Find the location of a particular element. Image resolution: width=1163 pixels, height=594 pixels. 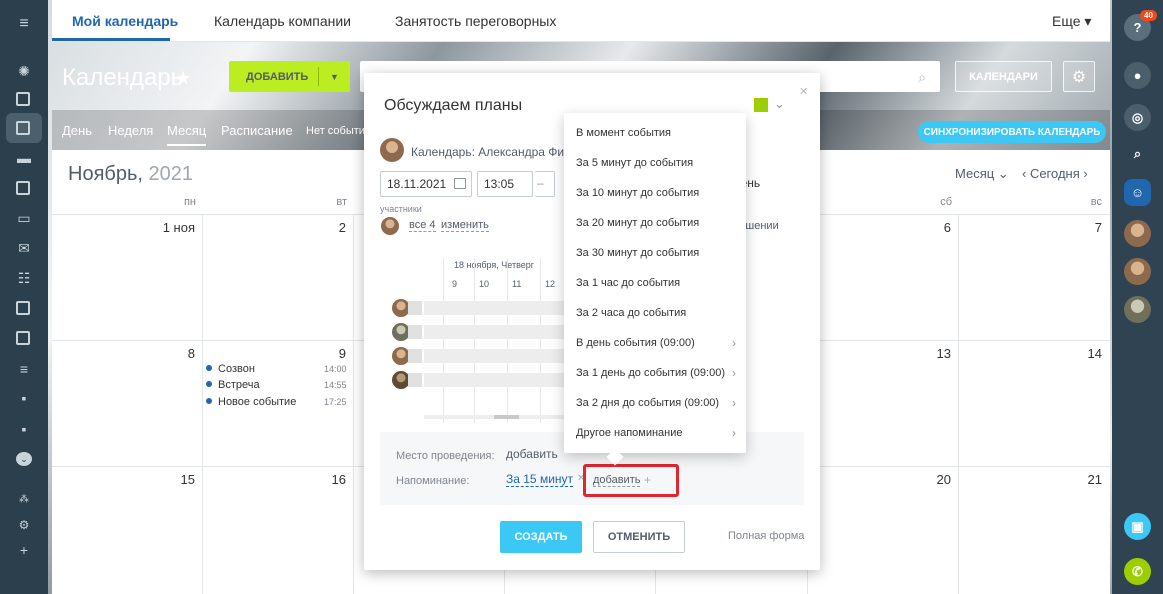

change-participants-link: изменить is located at coordinates (465, 225).